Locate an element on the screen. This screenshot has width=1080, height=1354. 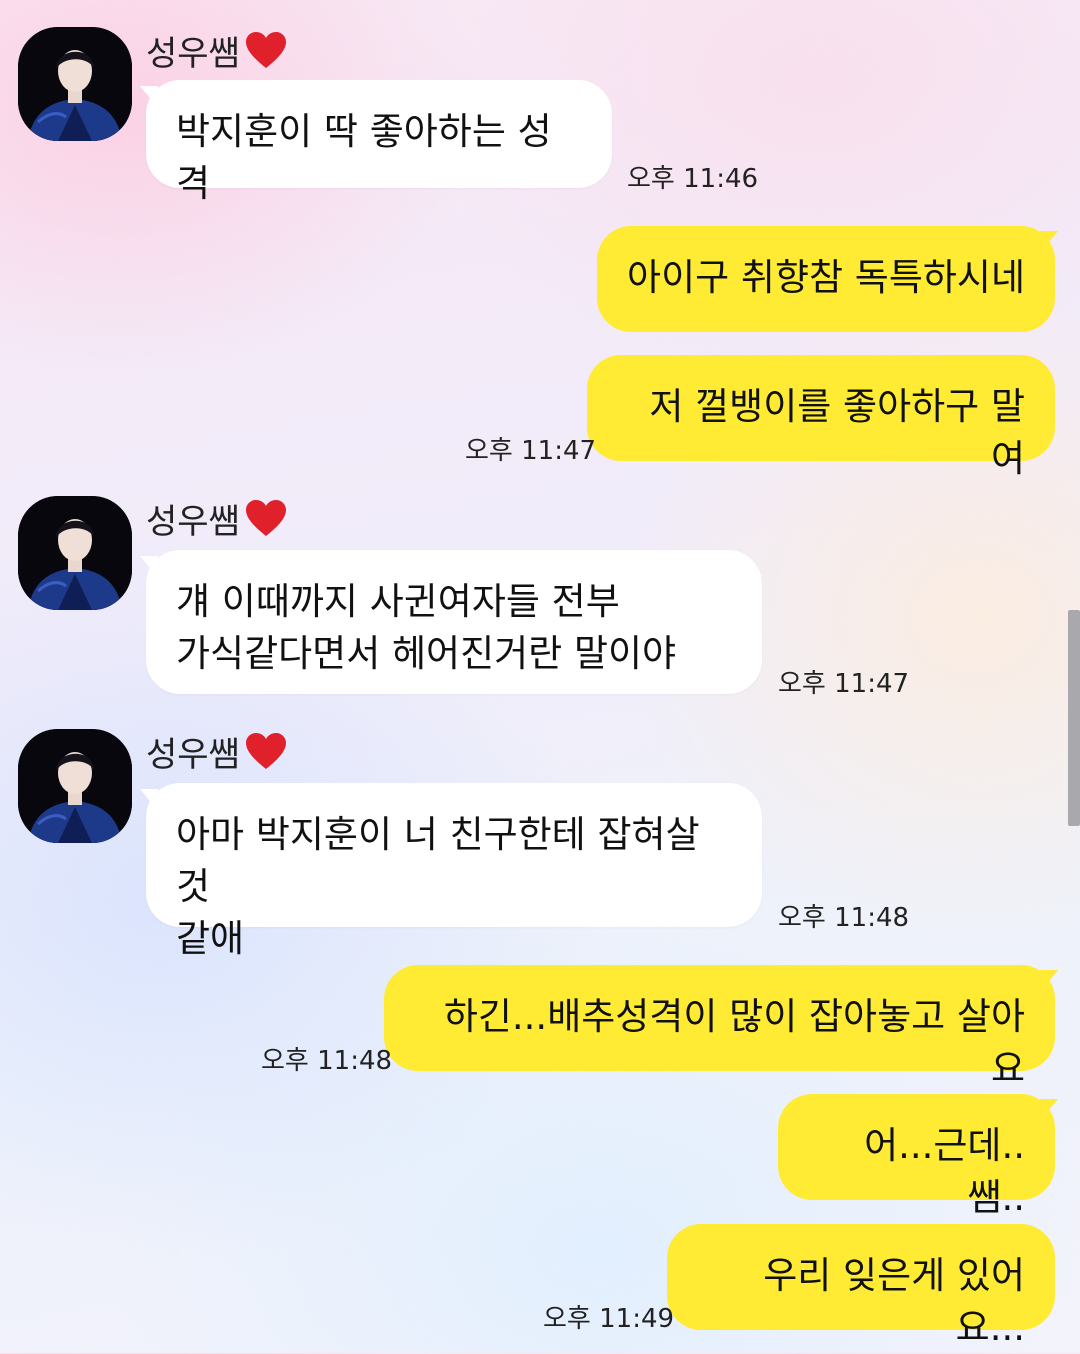
message-bubble-incoming: 아마 박지훈이 너 친구한테 잡혀살것 같애 is located at coordinates (454, 871).